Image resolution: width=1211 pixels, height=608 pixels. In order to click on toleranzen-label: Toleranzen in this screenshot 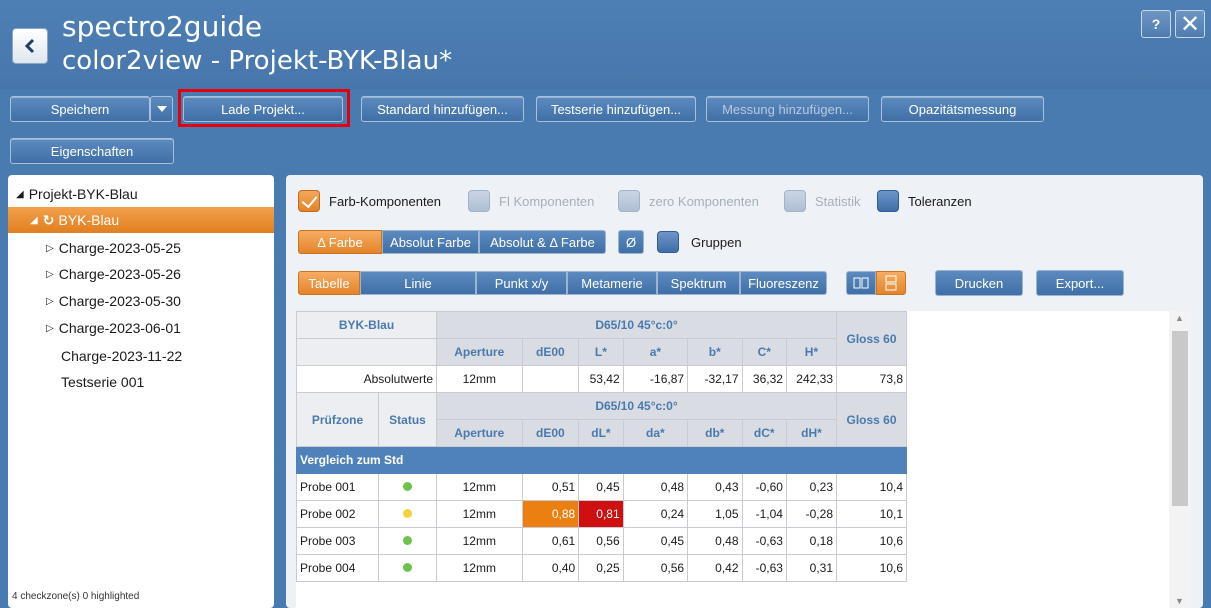, I will do `click(940, 201)`.